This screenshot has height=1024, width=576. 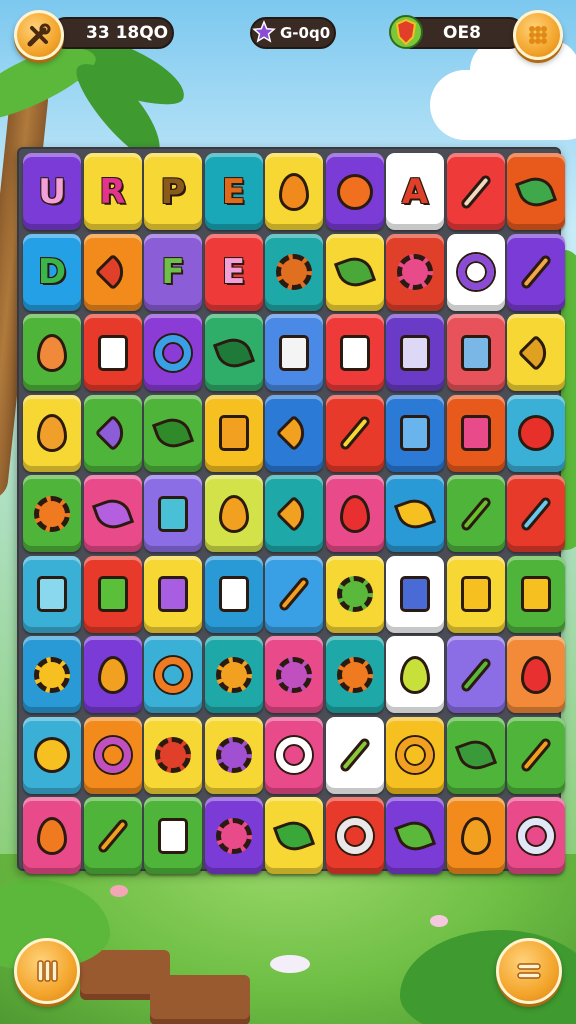 I want to click on heart-icon, so click(x=536, y=674).